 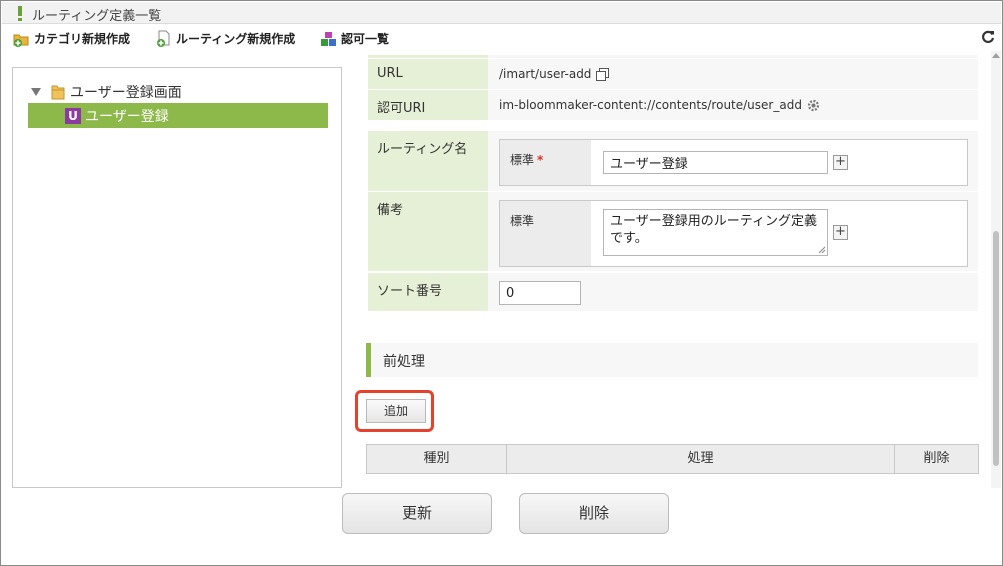 What do you see at coordinates (540, 293) in the screenshot?
I see `sort-number-input` at bounding box center [540, 293].